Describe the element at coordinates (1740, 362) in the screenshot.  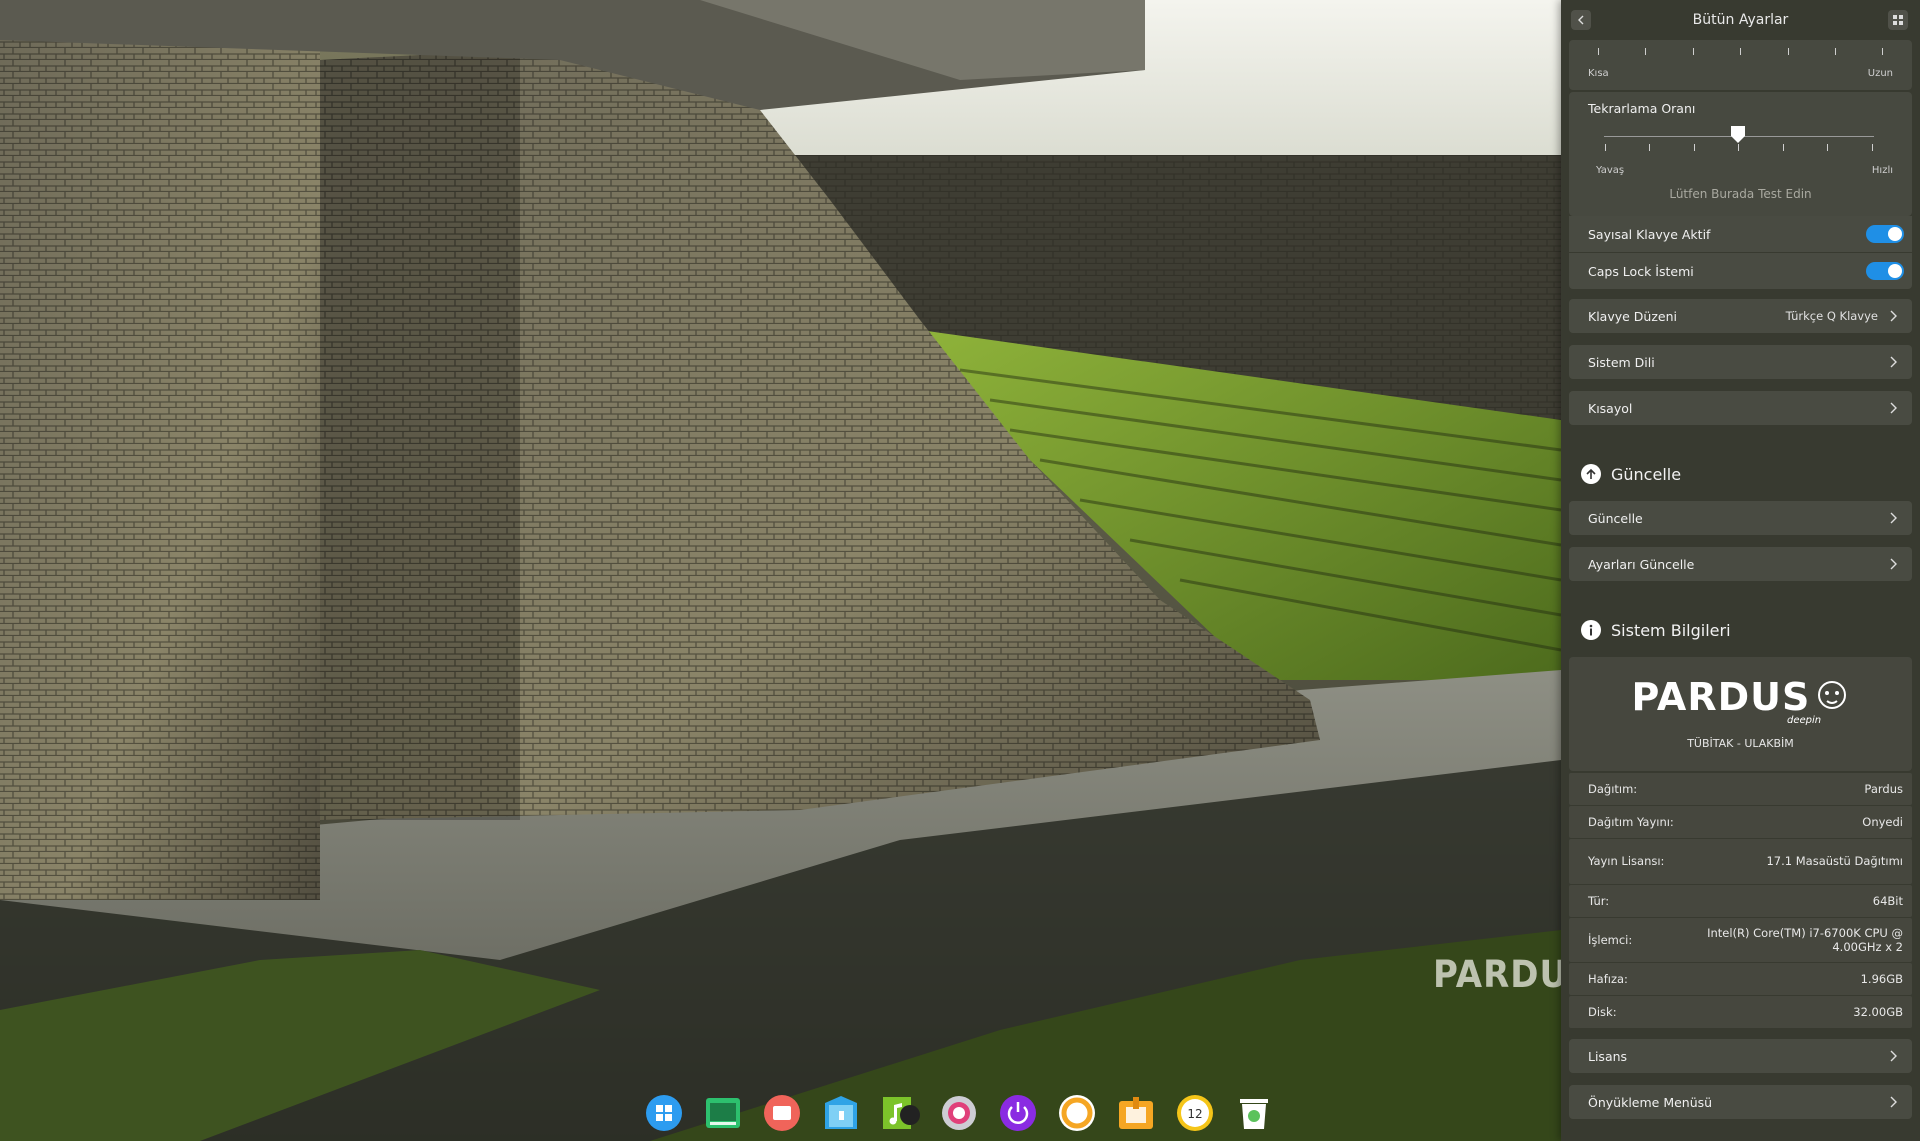
I see `system-language-row: Sistem Dili` at that location.